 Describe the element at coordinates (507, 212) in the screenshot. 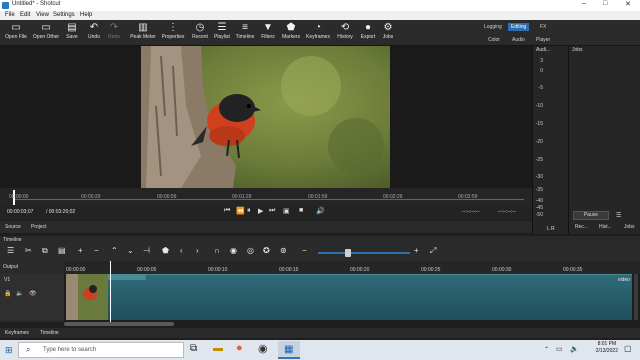

I see `out-point: --:--:--:--` at that location.